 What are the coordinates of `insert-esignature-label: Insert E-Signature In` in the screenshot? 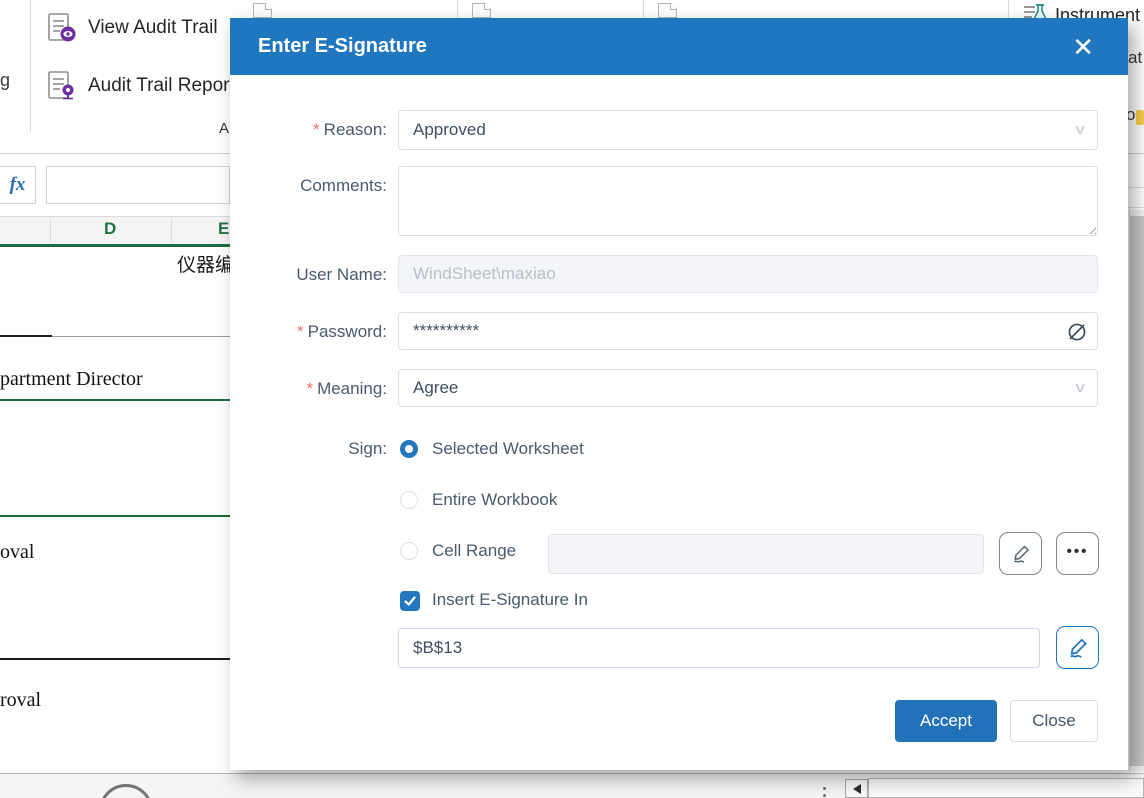 It's located at (510, 599).